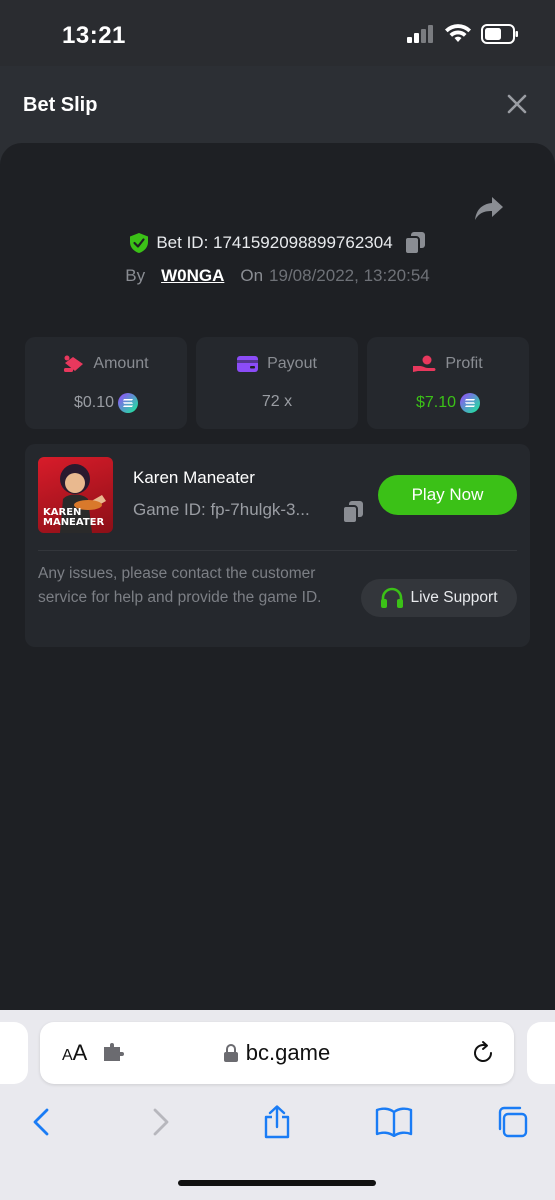 The height and width of the screenshot is (1200, 555). What do you see at coordinates (14, 1053) in the screenshot?
I see `previous-tab-edge` at bounding box center [14, 1053].